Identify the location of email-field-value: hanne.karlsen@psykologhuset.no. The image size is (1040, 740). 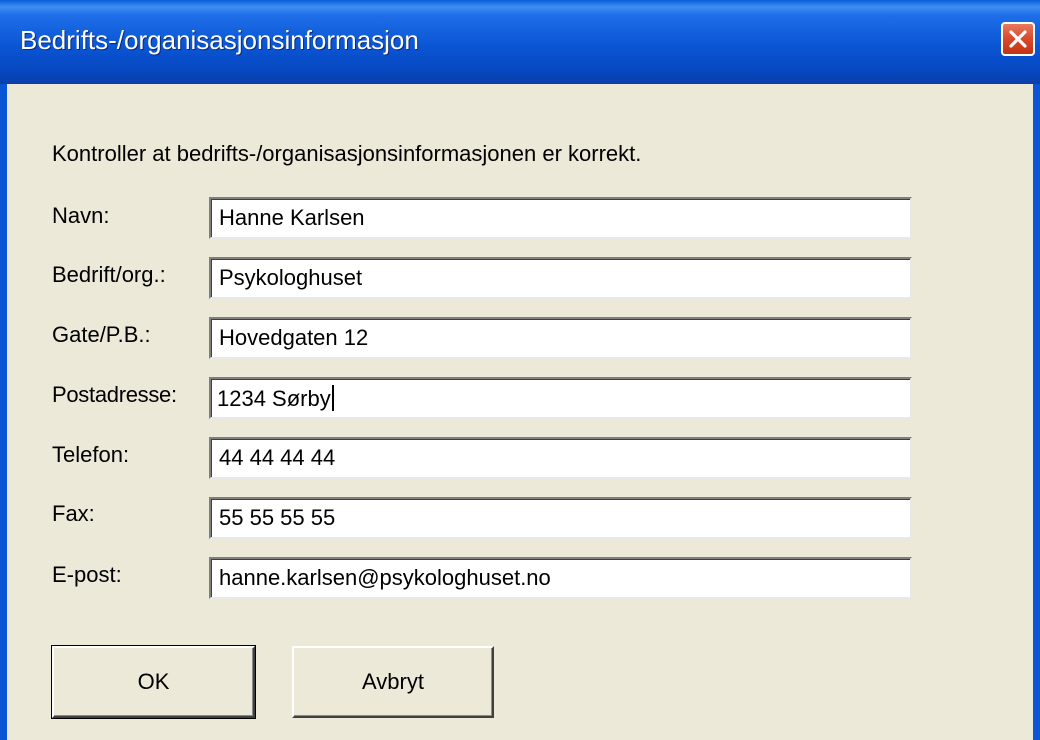
(385, 577).